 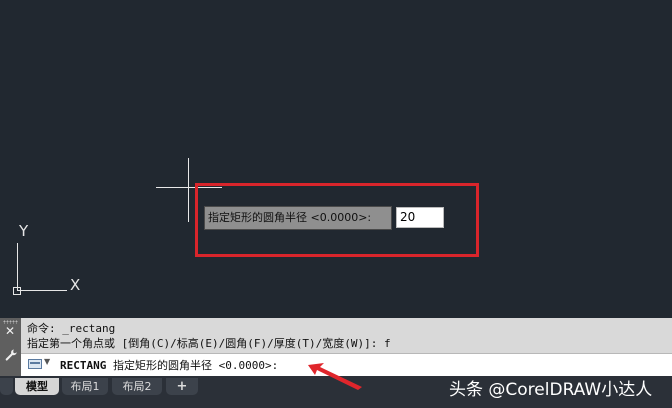 I want to click on ucs-y-label: Y, so click(x=24, y=231).